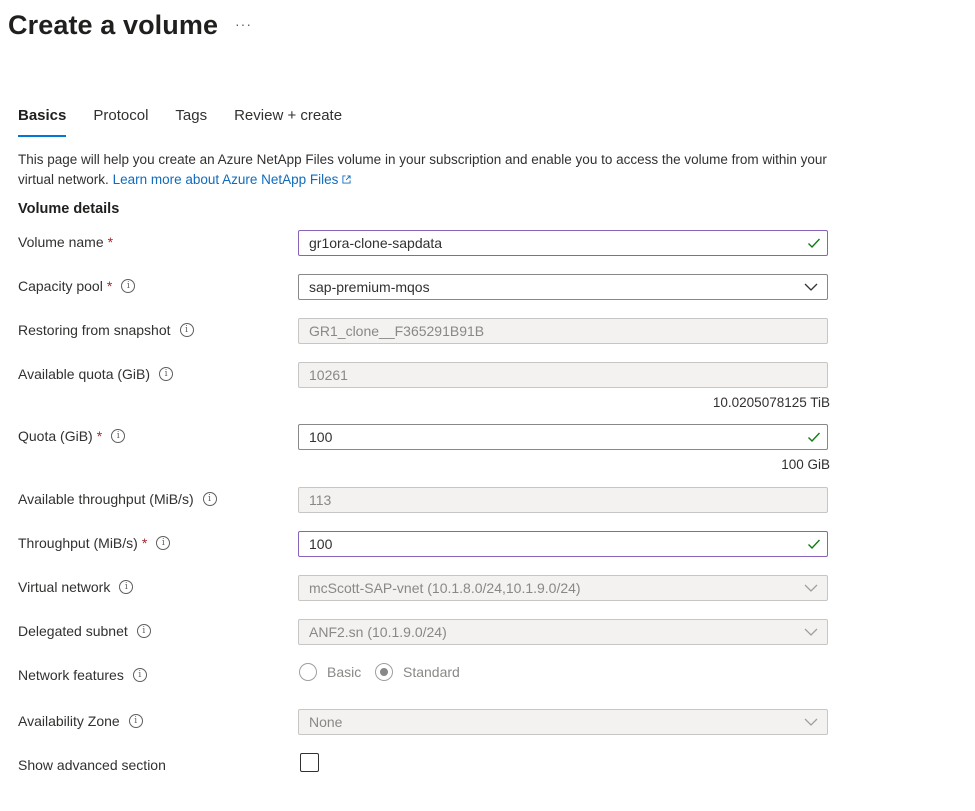  I want to click on tab-protocol: Protocol, so click(120, 120).